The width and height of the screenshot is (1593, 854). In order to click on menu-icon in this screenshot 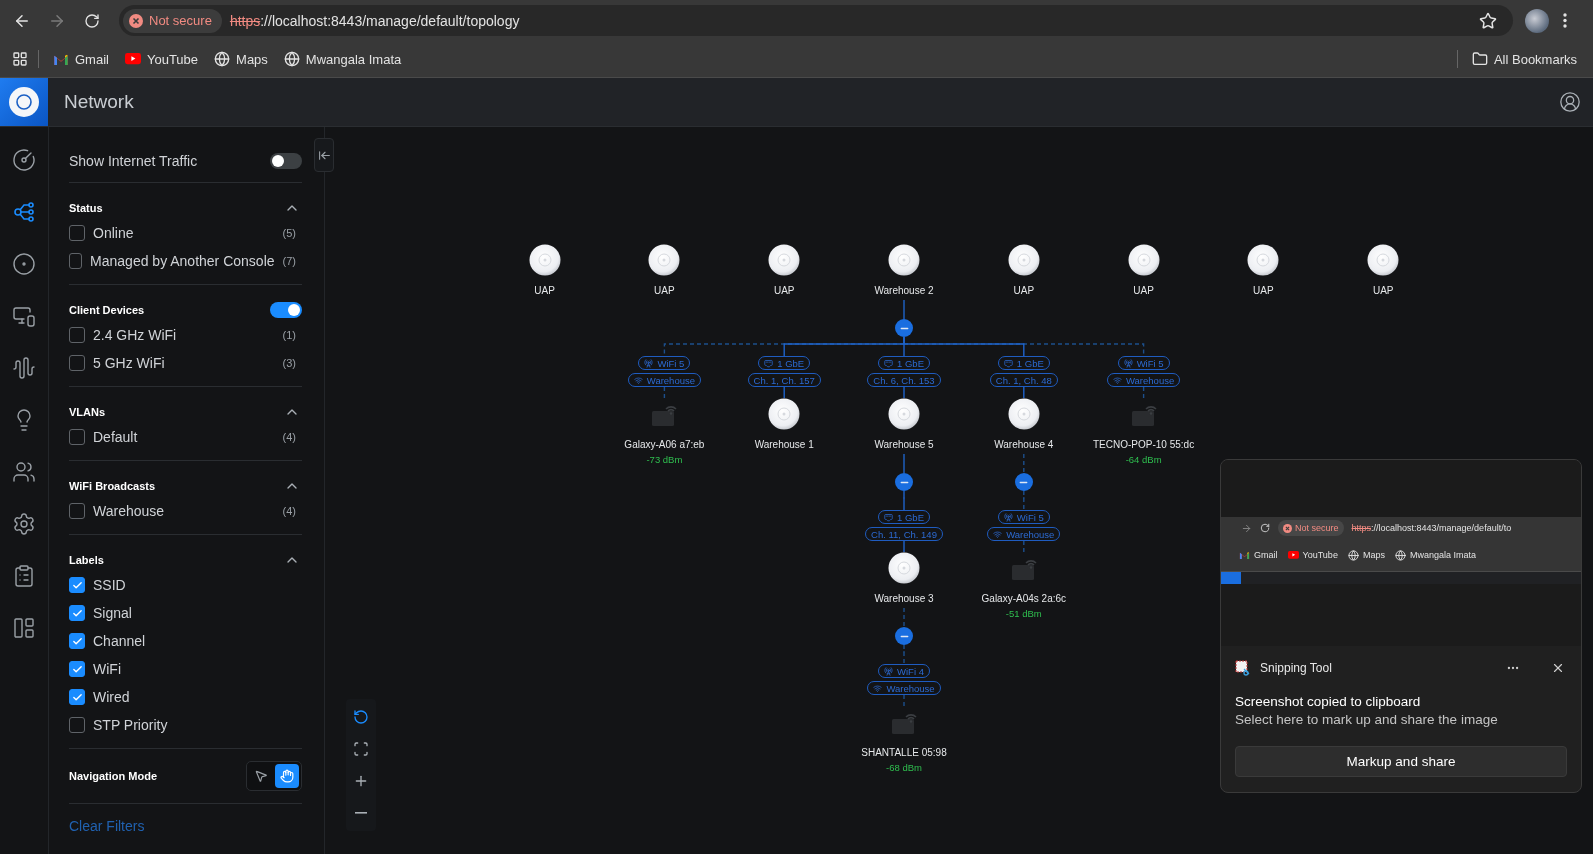, I will do `click(1565, 20)`.